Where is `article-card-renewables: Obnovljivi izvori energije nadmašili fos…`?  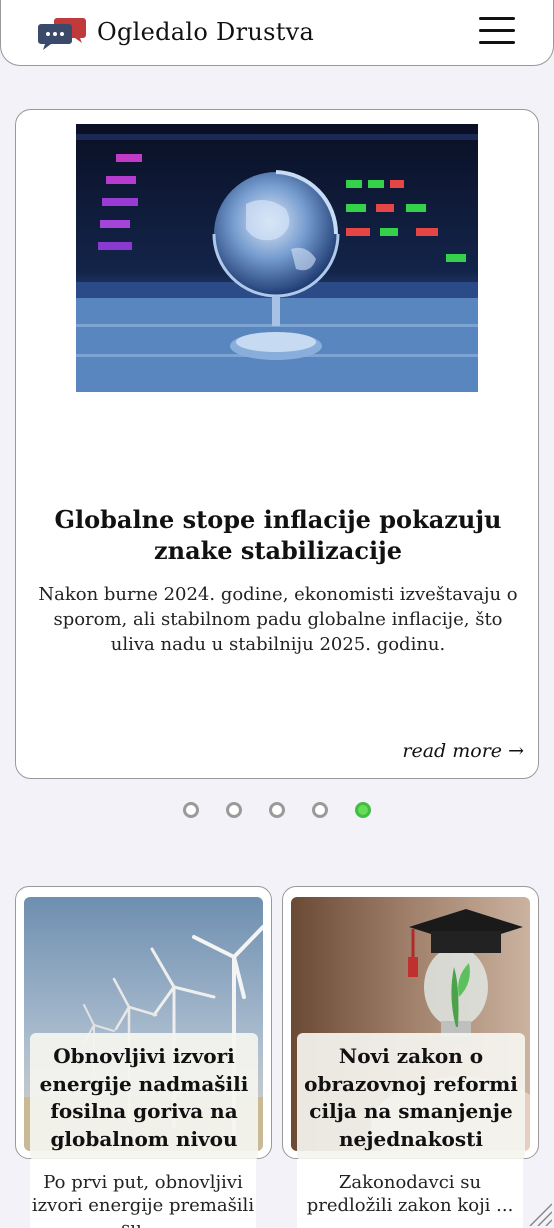 article-card-renewables: Obnovljivi izvori energije nadmašili fos… is located at coordinates (143, 1023).